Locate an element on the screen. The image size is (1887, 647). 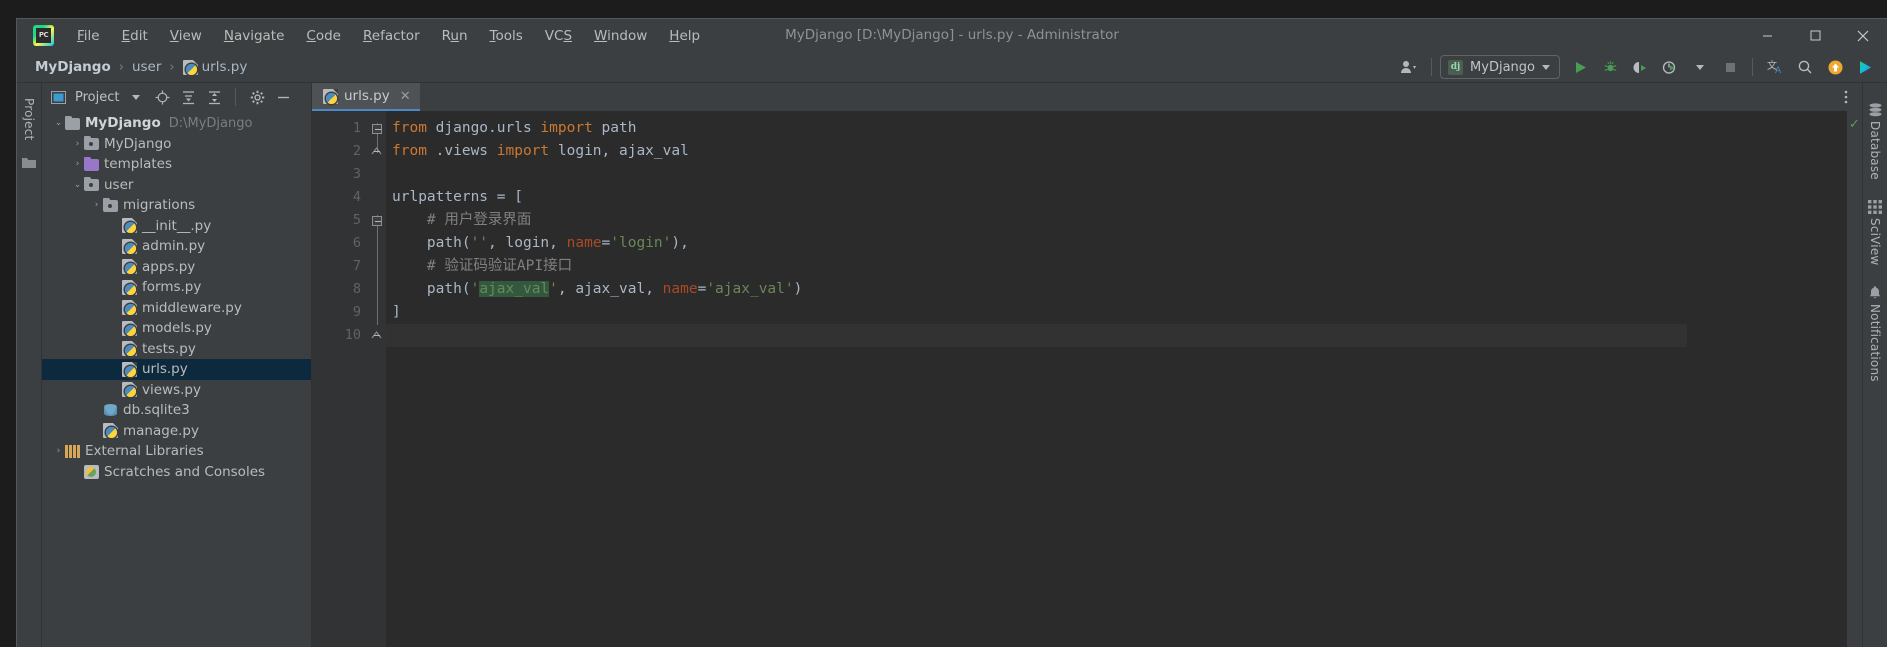
profile-button is located at coordinates (1670, 67).